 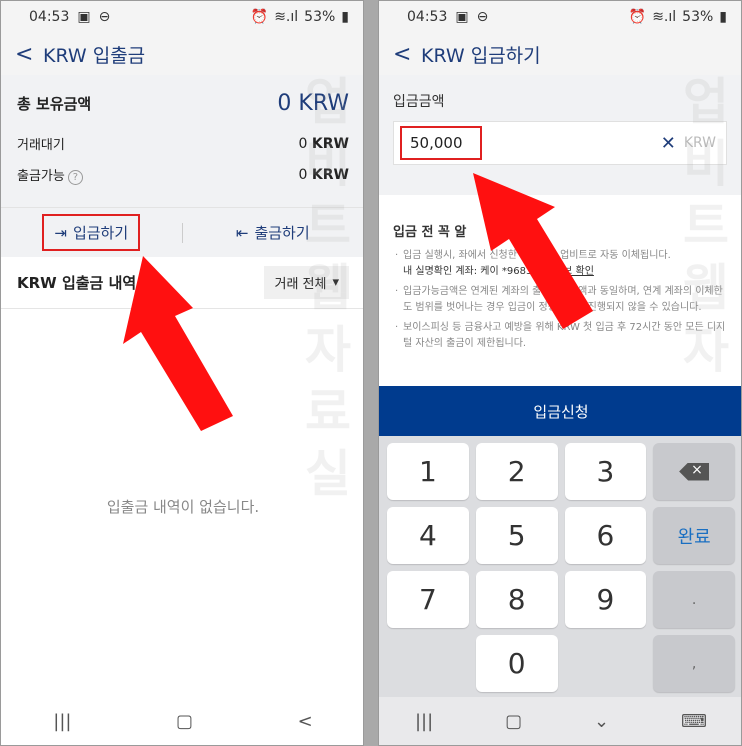 What do you see at coordinates (182, 141) in the screenshot?
I see `balance-summary: 총 보유금액 0 KRW 거래대기 0 KRW 출금가능? 0 KRW` at bounding box center [182, 141].